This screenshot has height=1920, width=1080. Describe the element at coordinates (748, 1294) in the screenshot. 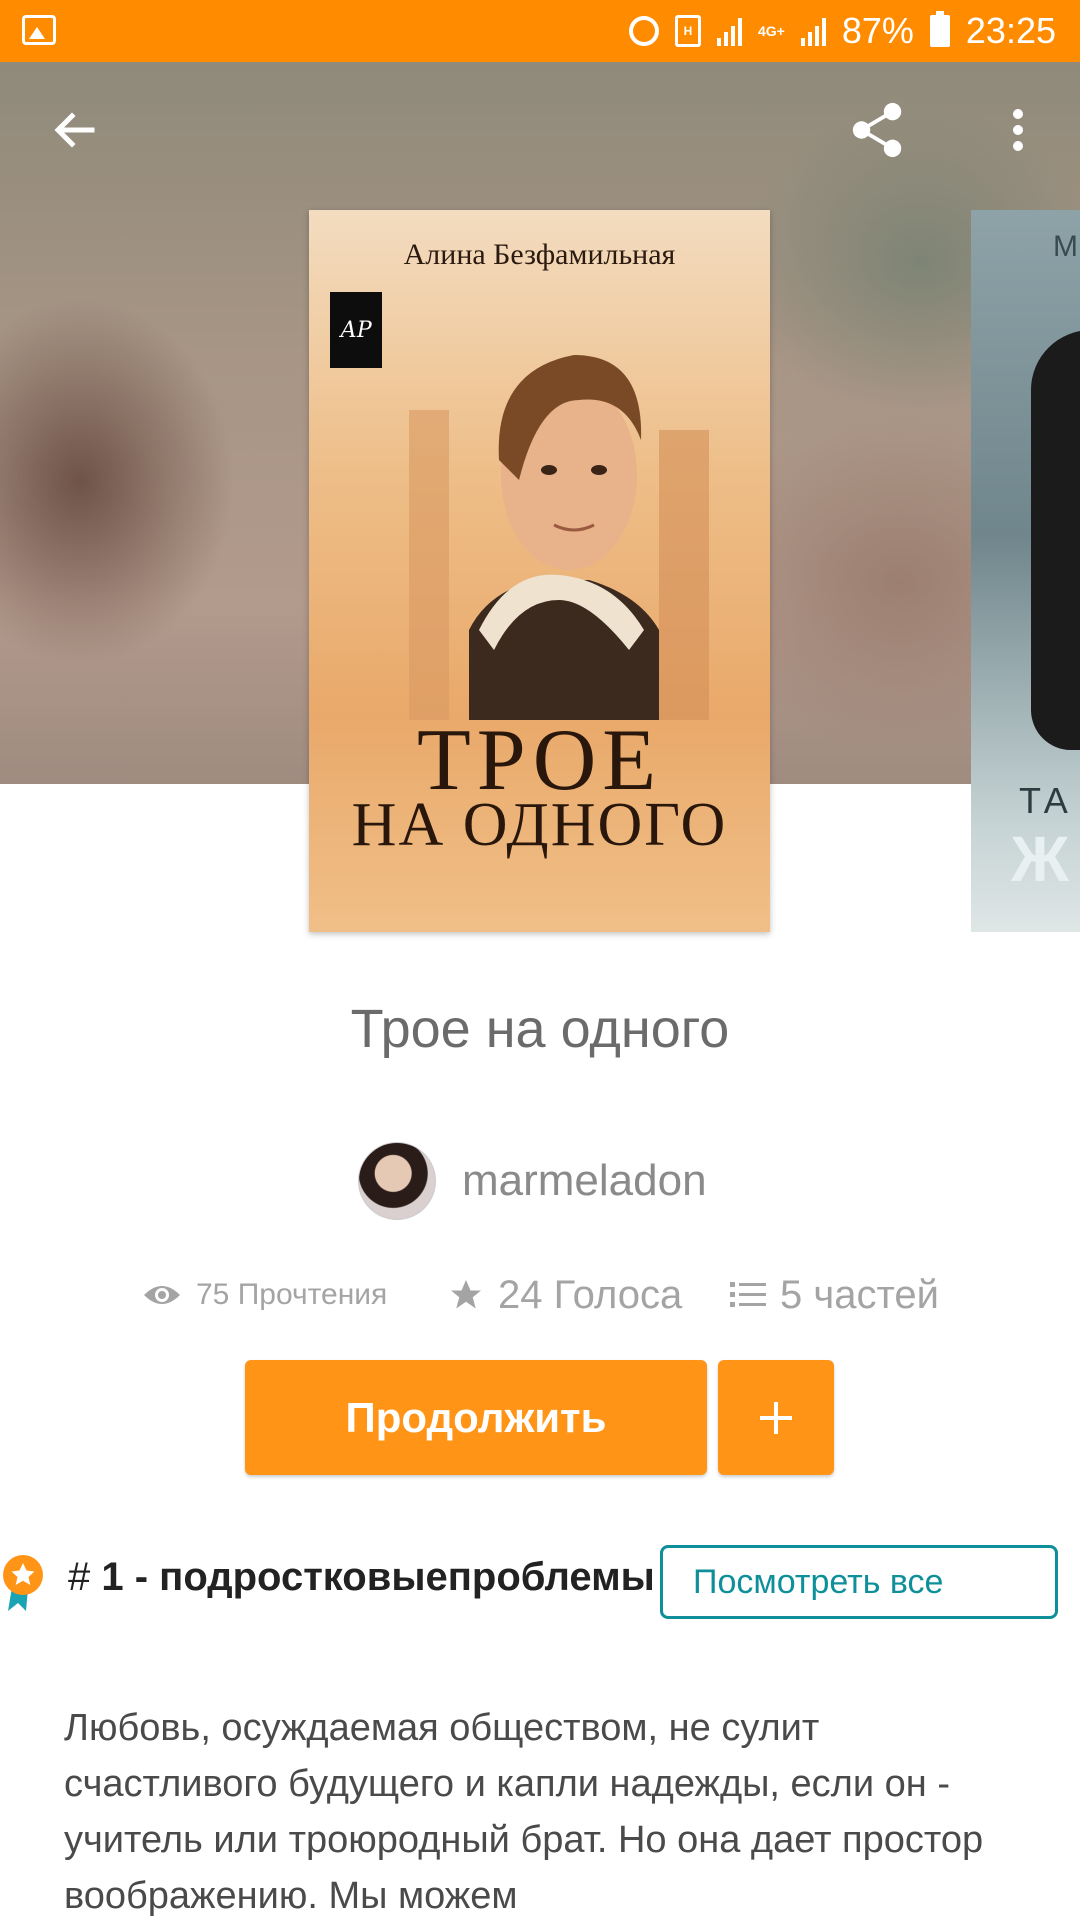

I see `list-icon` at that location.